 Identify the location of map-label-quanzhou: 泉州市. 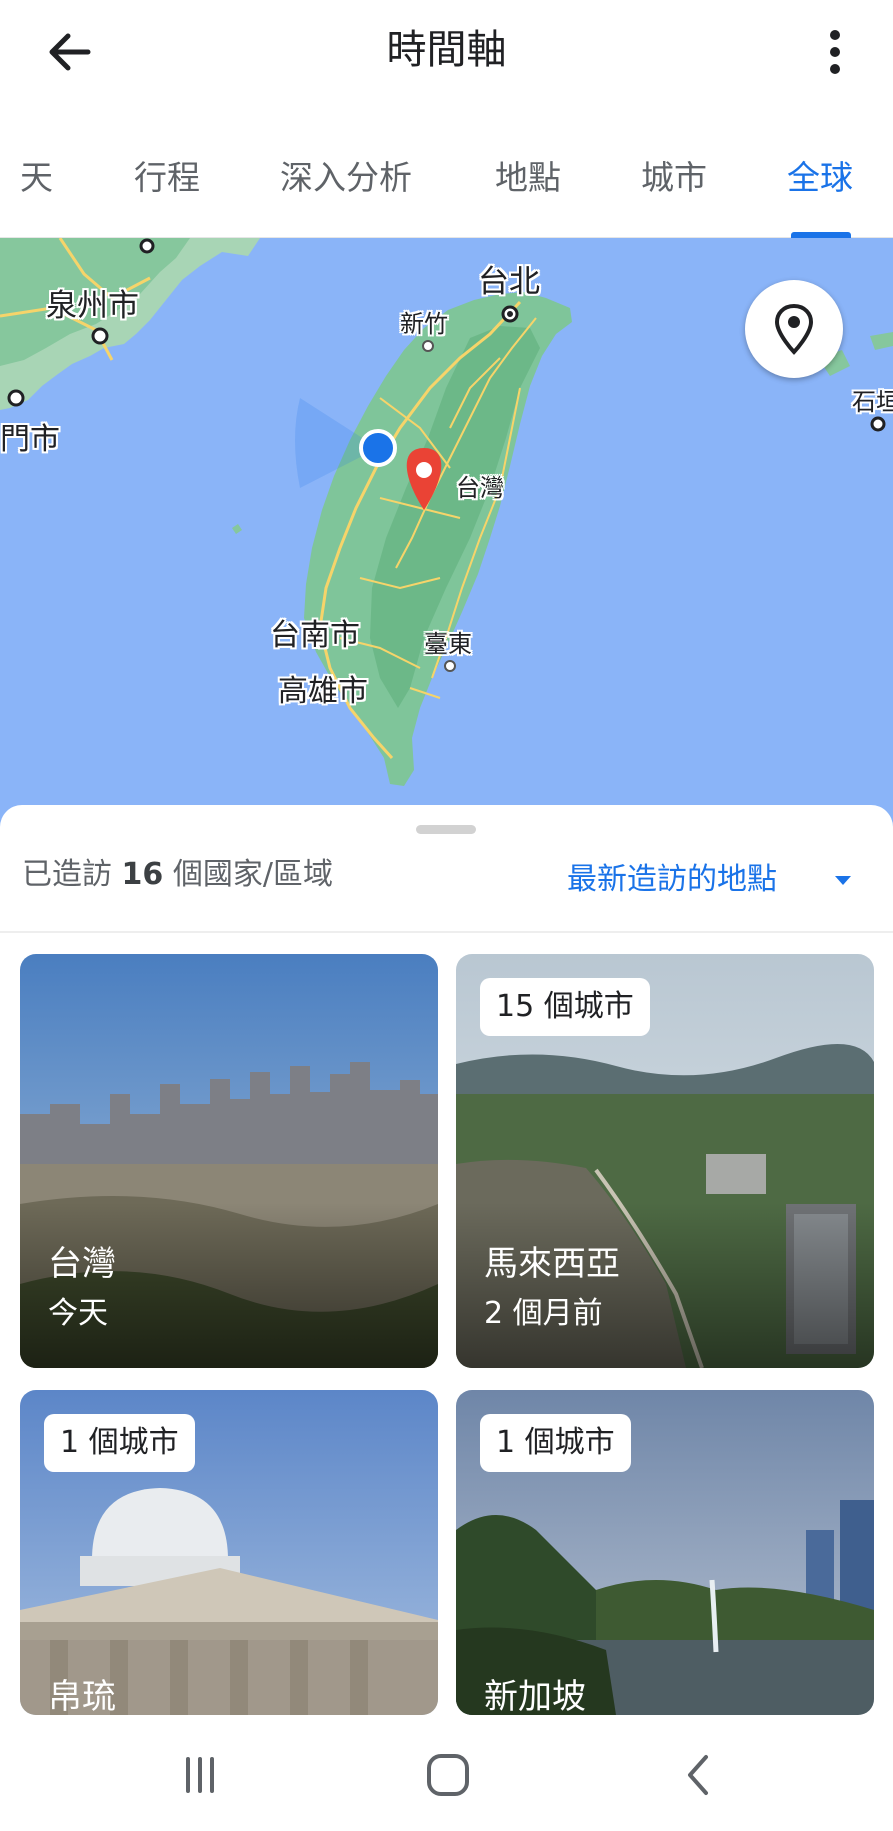
(92, 306).